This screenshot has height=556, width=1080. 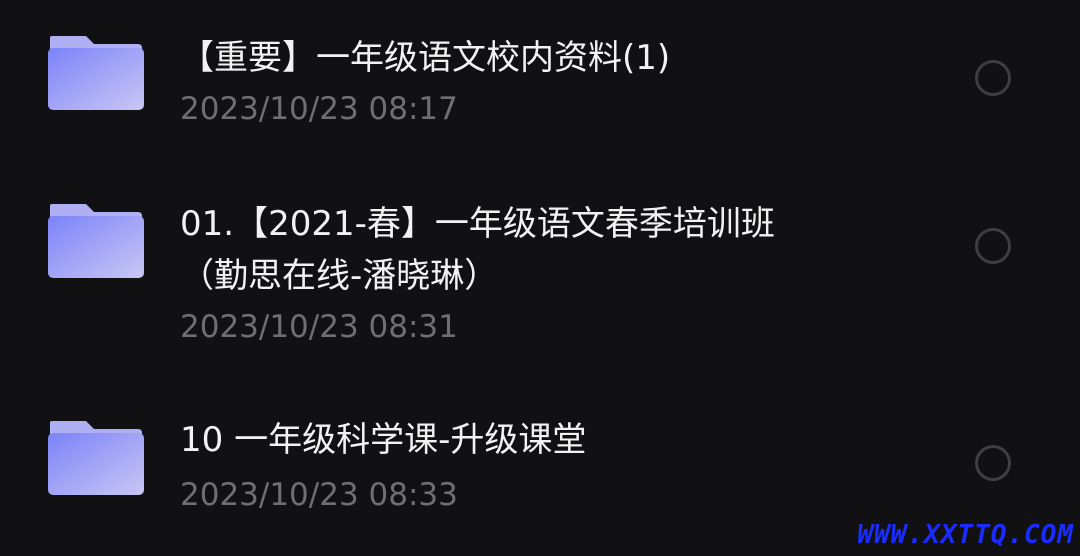 What do you see at coordinates (319, 495) in the screenshot?
I see `folder-date: 2023/10/23 08:33` at bounding box center [319, 495].